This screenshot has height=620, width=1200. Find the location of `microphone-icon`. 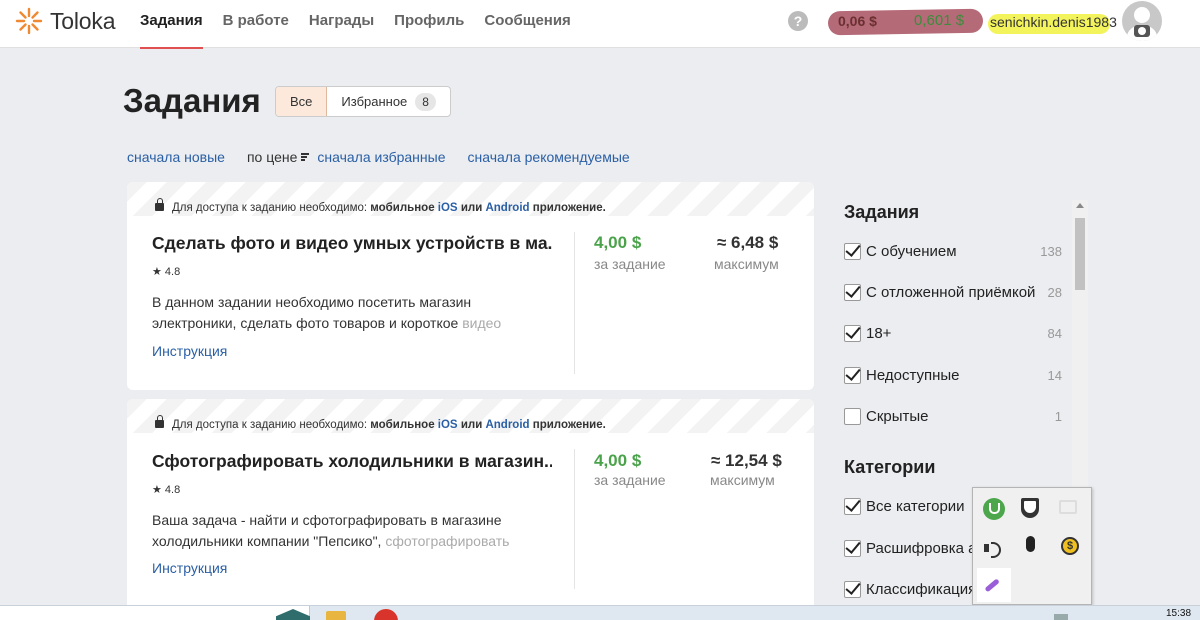

microphone-icon is located at coordinates (1030, 544).